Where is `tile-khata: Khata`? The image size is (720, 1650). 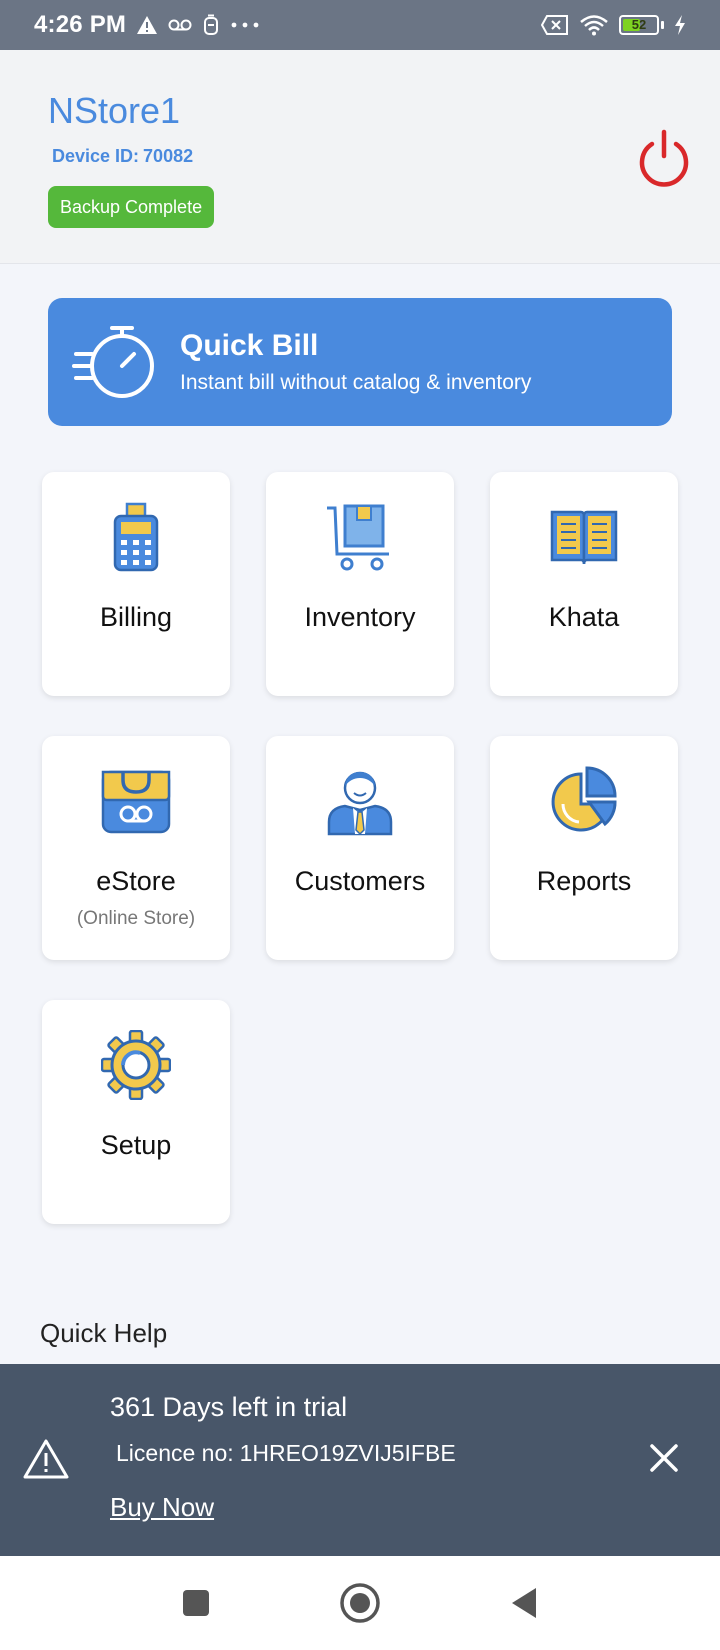
tile-khata: Khata is located at coordinates (584, 584).